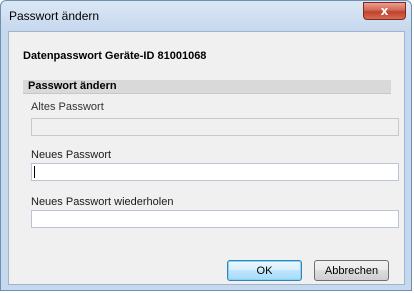 This screenshot has width=414, height=293. I want to click on section-title: Passwort ändern, so click(72, 86).